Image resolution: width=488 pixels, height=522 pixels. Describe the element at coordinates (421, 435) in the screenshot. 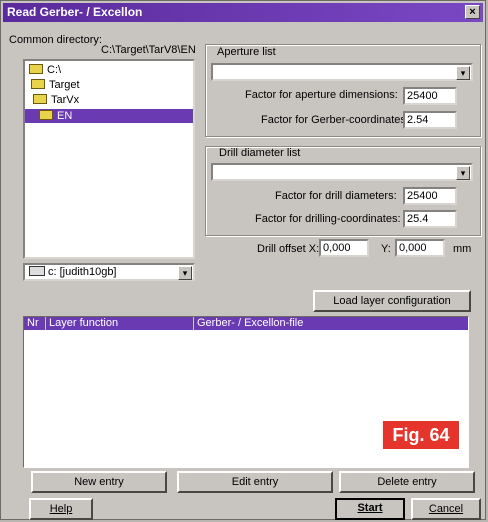

I see `figure-label: Fig. 64` at that location.